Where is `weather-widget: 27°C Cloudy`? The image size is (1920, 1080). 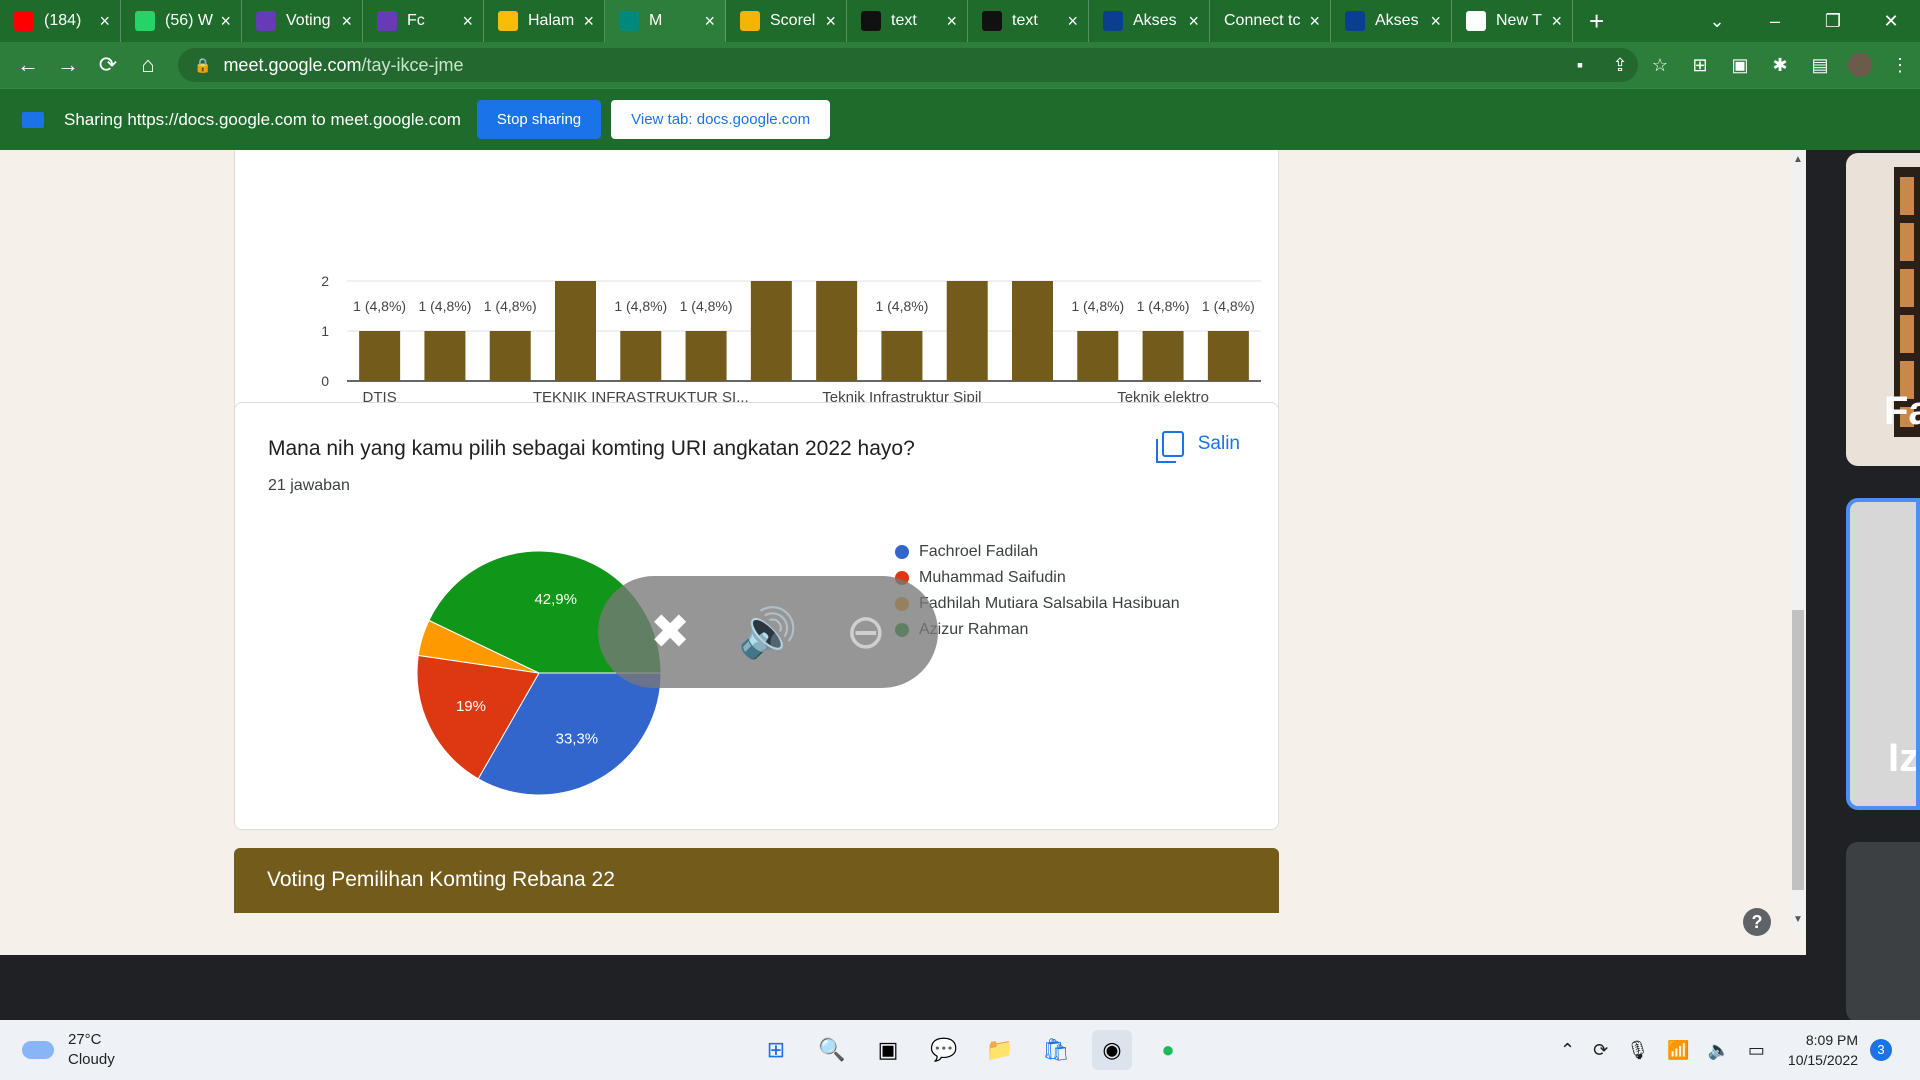
weather-widget: 27°C Cloudy is located at coordinates (68, 1050).